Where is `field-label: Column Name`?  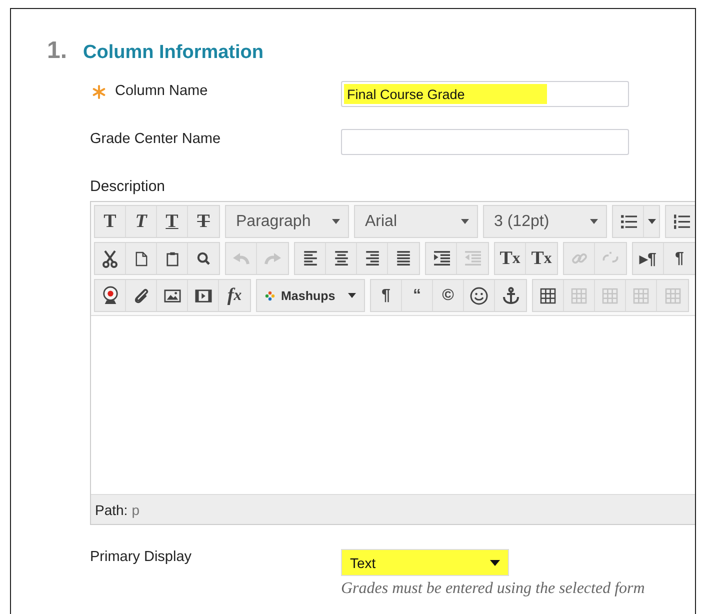
field-label: Column Name is located at coordinates (161, 91).